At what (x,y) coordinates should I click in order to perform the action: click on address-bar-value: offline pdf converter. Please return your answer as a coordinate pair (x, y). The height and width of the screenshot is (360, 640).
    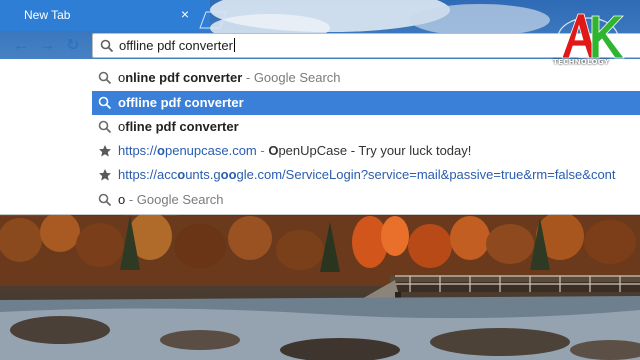
    Looking at the image, I should click on (176, 45).